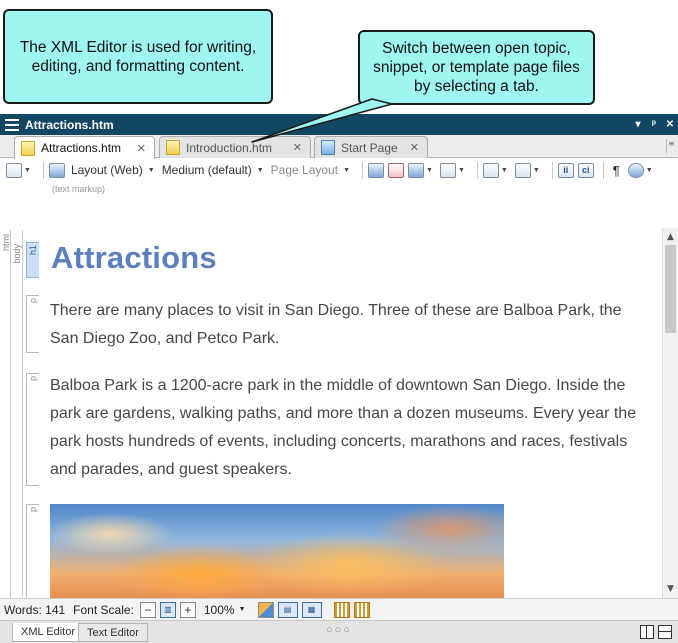 The height and width of the screenshot is (643, 678). I want to click on split-horizontal-icon, so click(665, 632).